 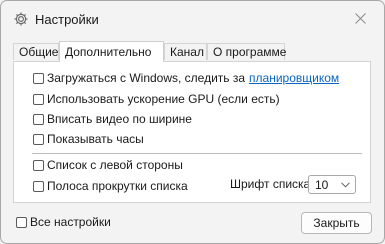 I want to click on tab-general: Общие, so click(x=36, y=51).